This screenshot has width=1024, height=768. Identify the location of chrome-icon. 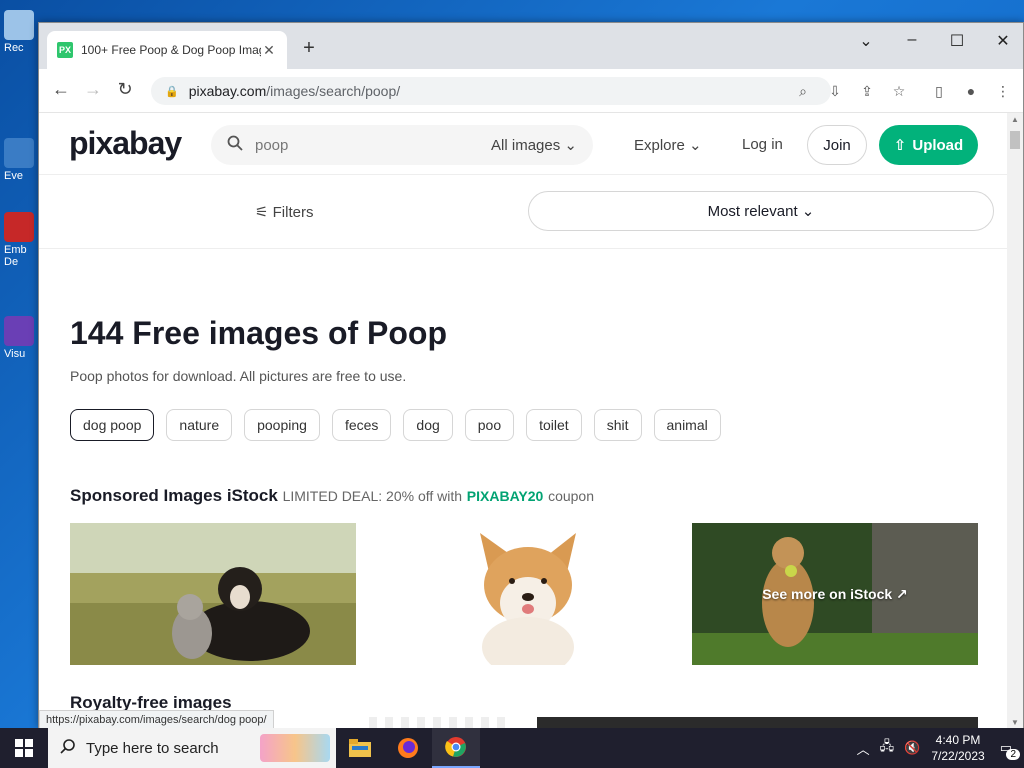
(455, 747).